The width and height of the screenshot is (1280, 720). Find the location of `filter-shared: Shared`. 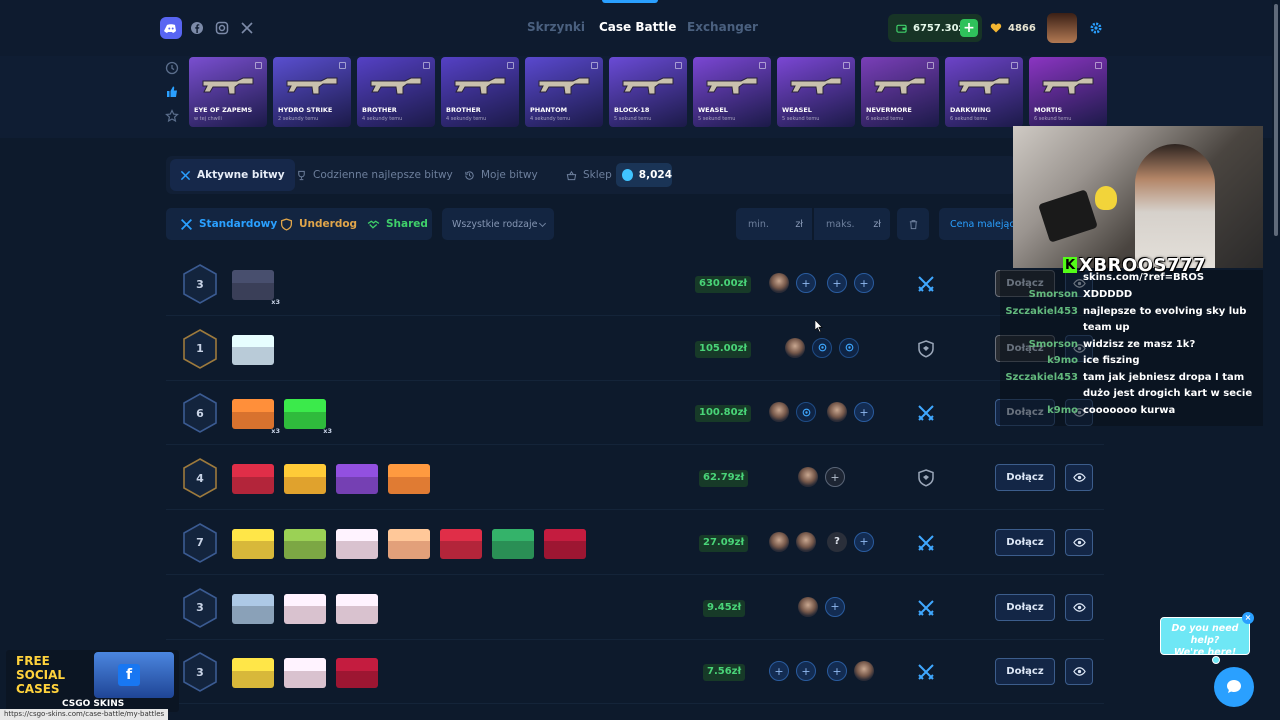

filter-shared: Shared is located at coordinates (397, 224).